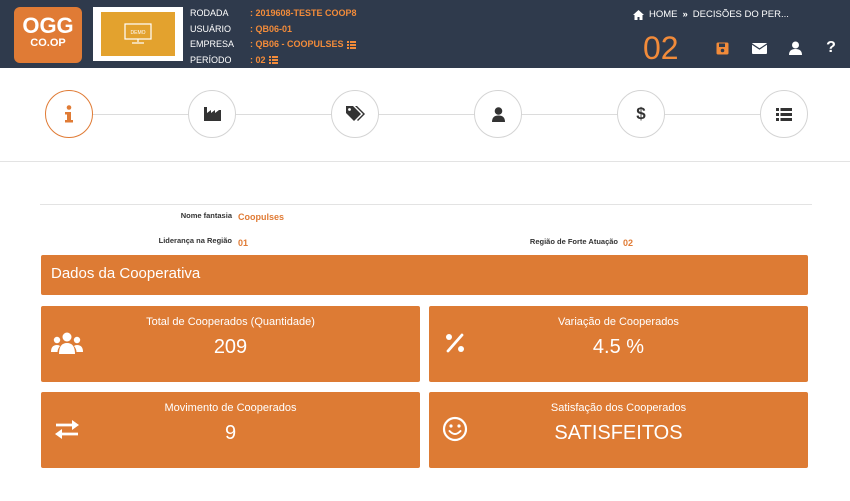 The height and width of the screenshot is (501, 850). I want to click on card-movimento-cooperados: Movimento de Cooperados 9, so click(230, 430).